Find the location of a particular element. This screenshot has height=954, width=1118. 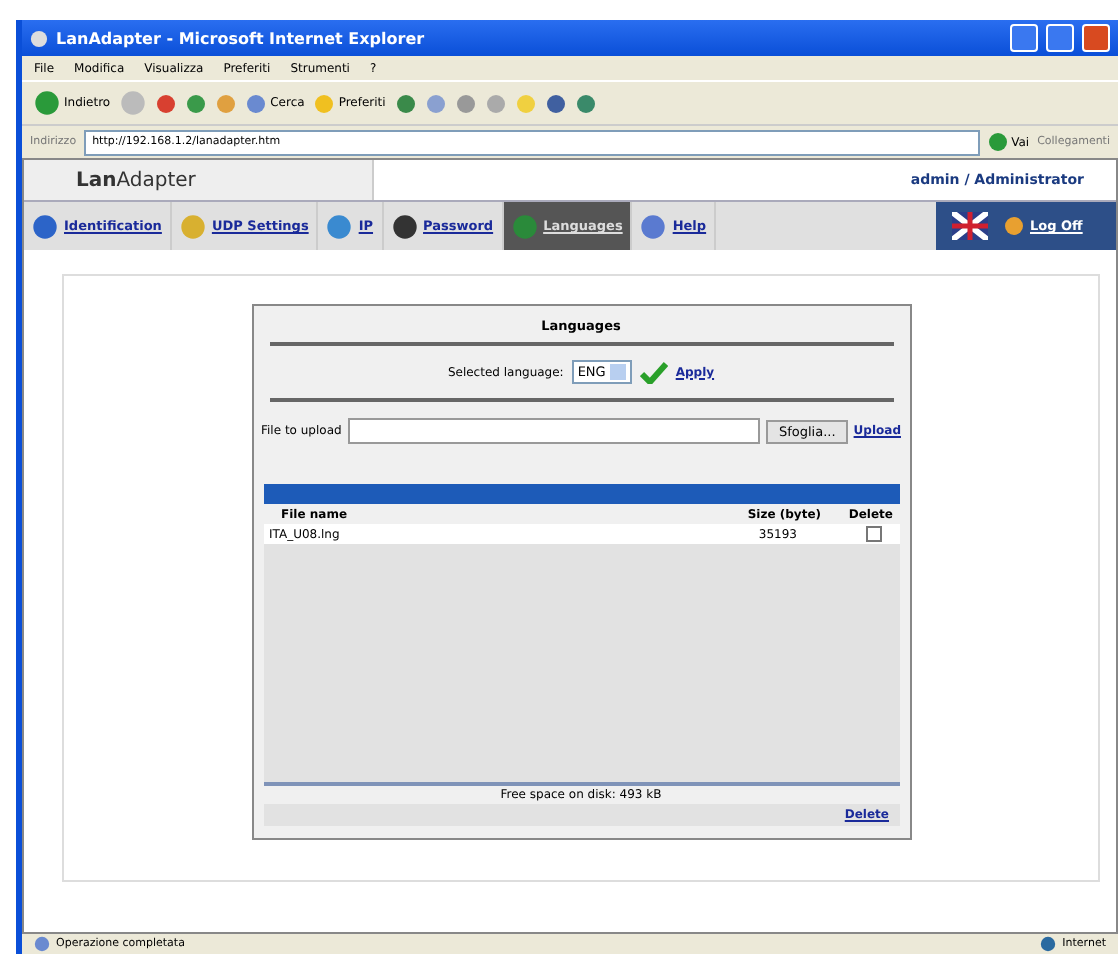

brand-logo: LanAdapter is located at coordinates (199, 180).